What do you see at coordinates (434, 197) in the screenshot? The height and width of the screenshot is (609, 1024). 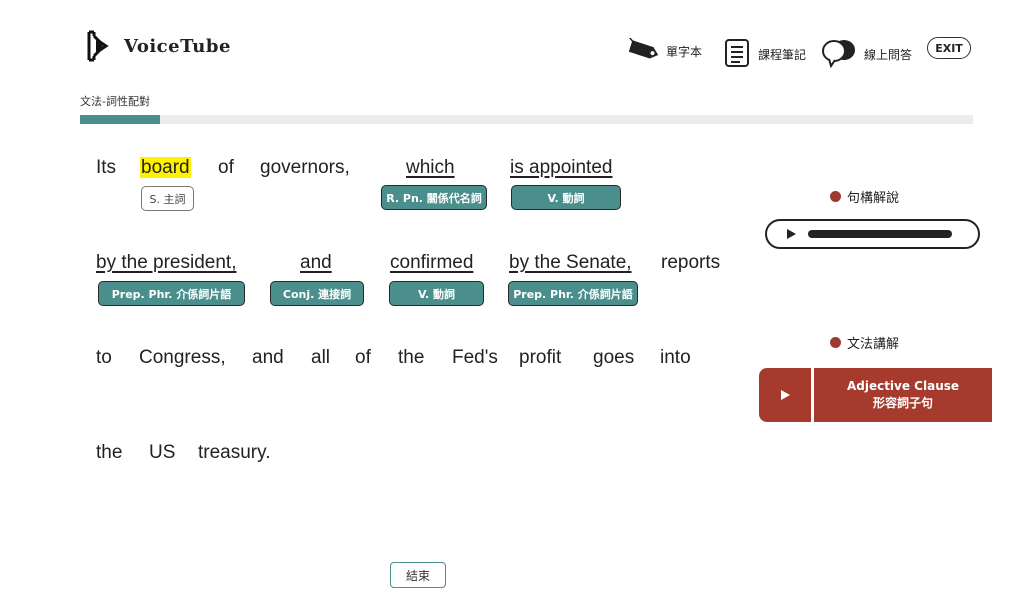 I see `tag-relative-pronoun: R. Pn. 關係代名詞` at bounding box center [434, 197].